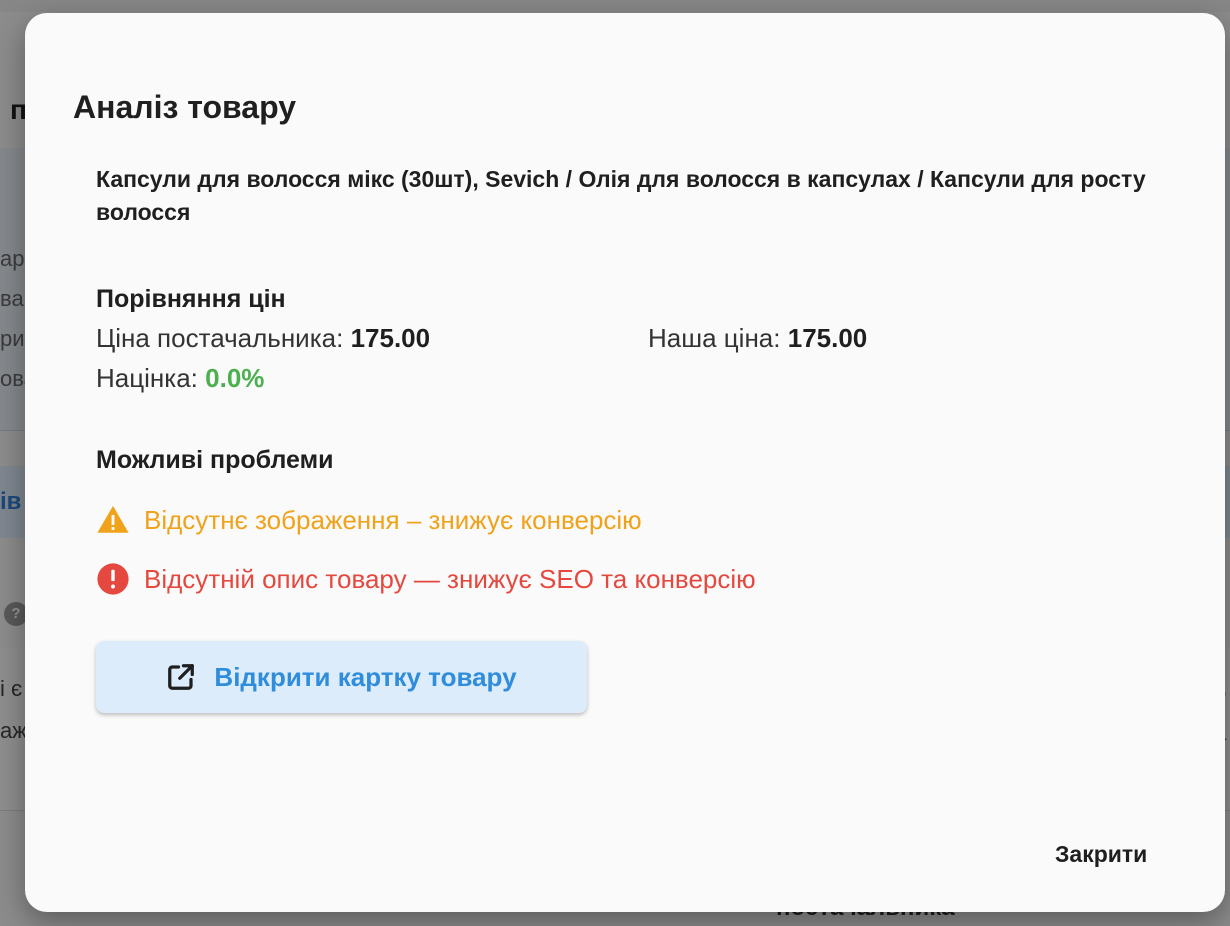  I want to click on close-button: Закрити, so click(1101, 854).